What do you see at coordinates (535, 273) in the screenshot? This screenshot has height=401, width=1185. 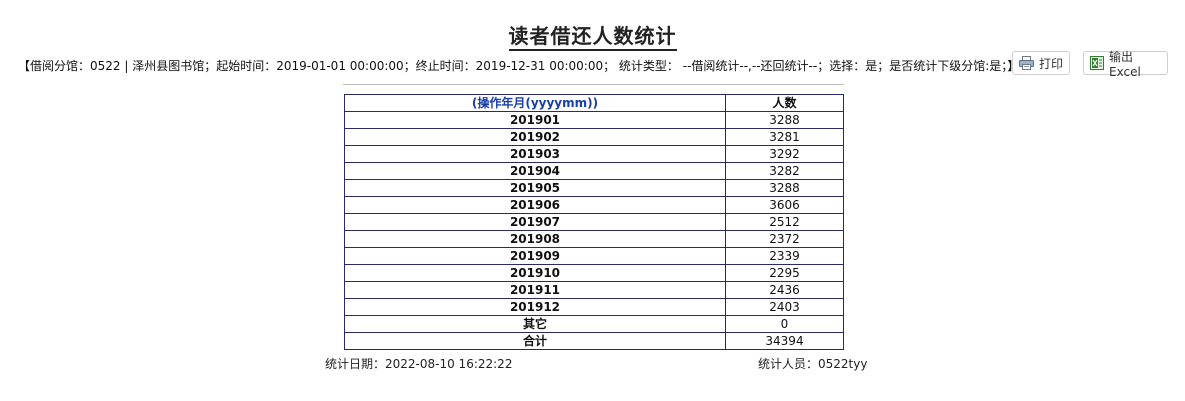 I see `month-cell: 201910` at bounding box center [535, 273].